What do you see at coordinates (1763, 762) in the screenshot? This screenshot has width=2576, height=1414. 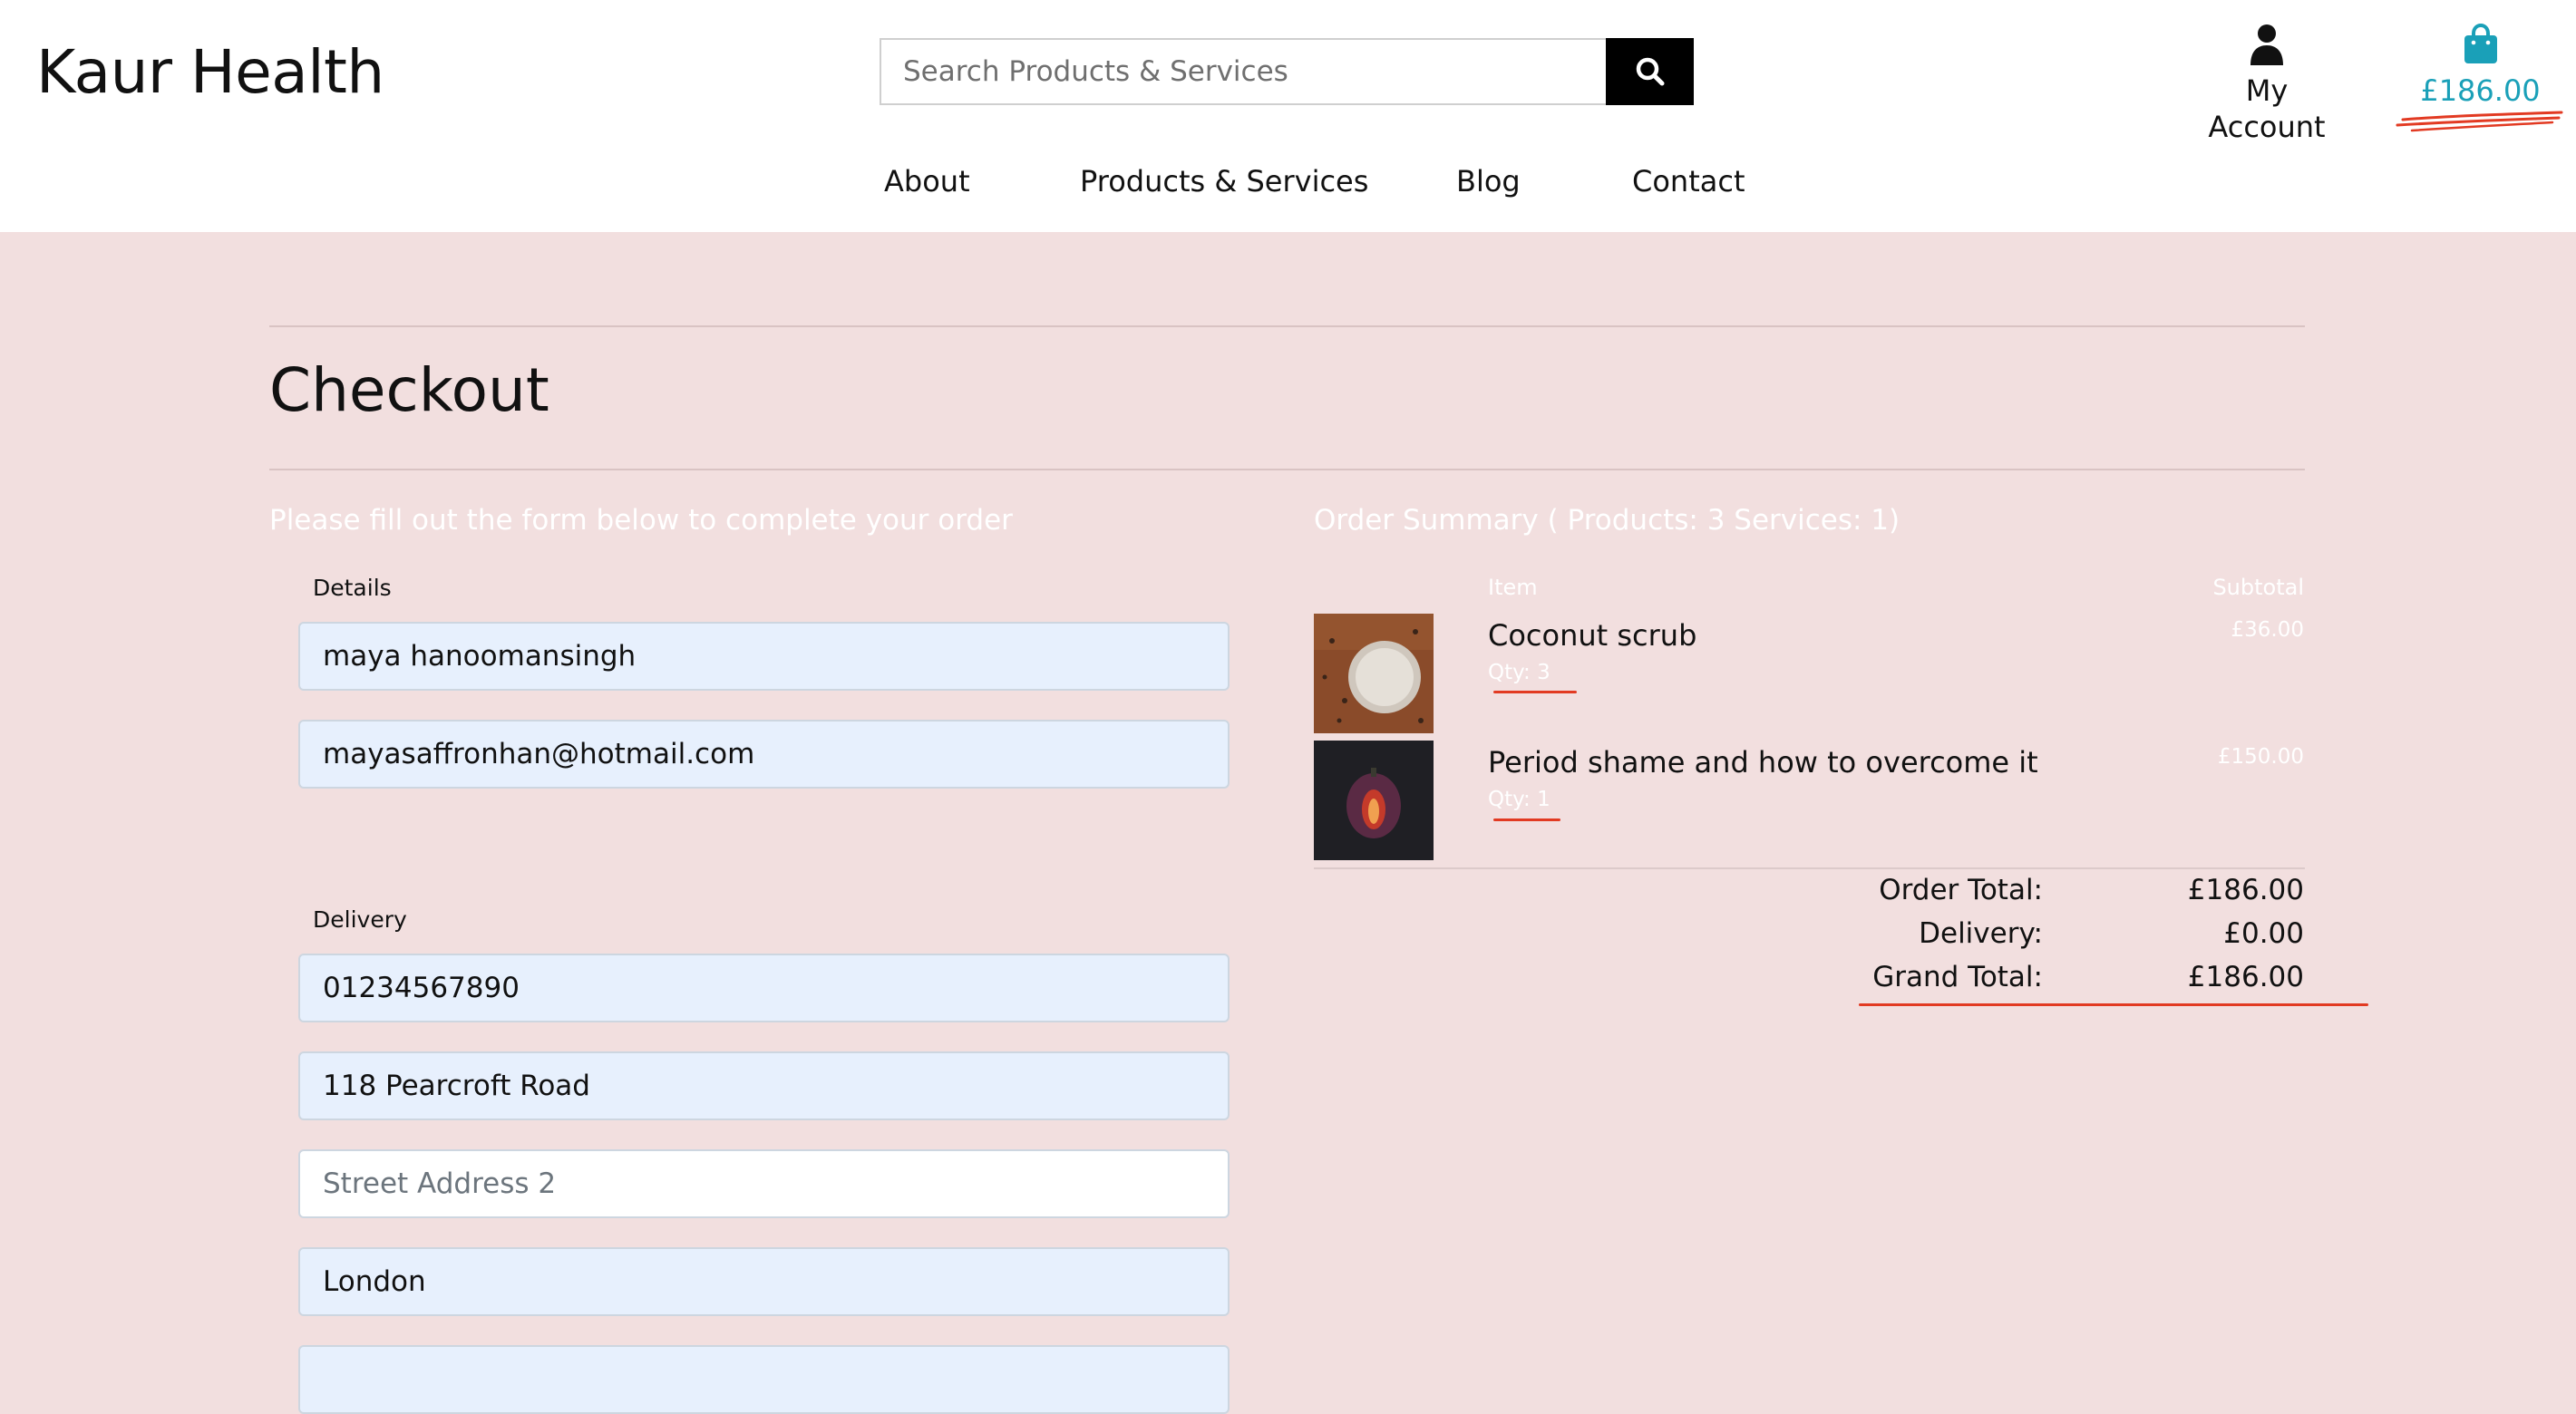 I see `order-item-name: Period shame and how to overcome it` at bounding box center [1763, 762].